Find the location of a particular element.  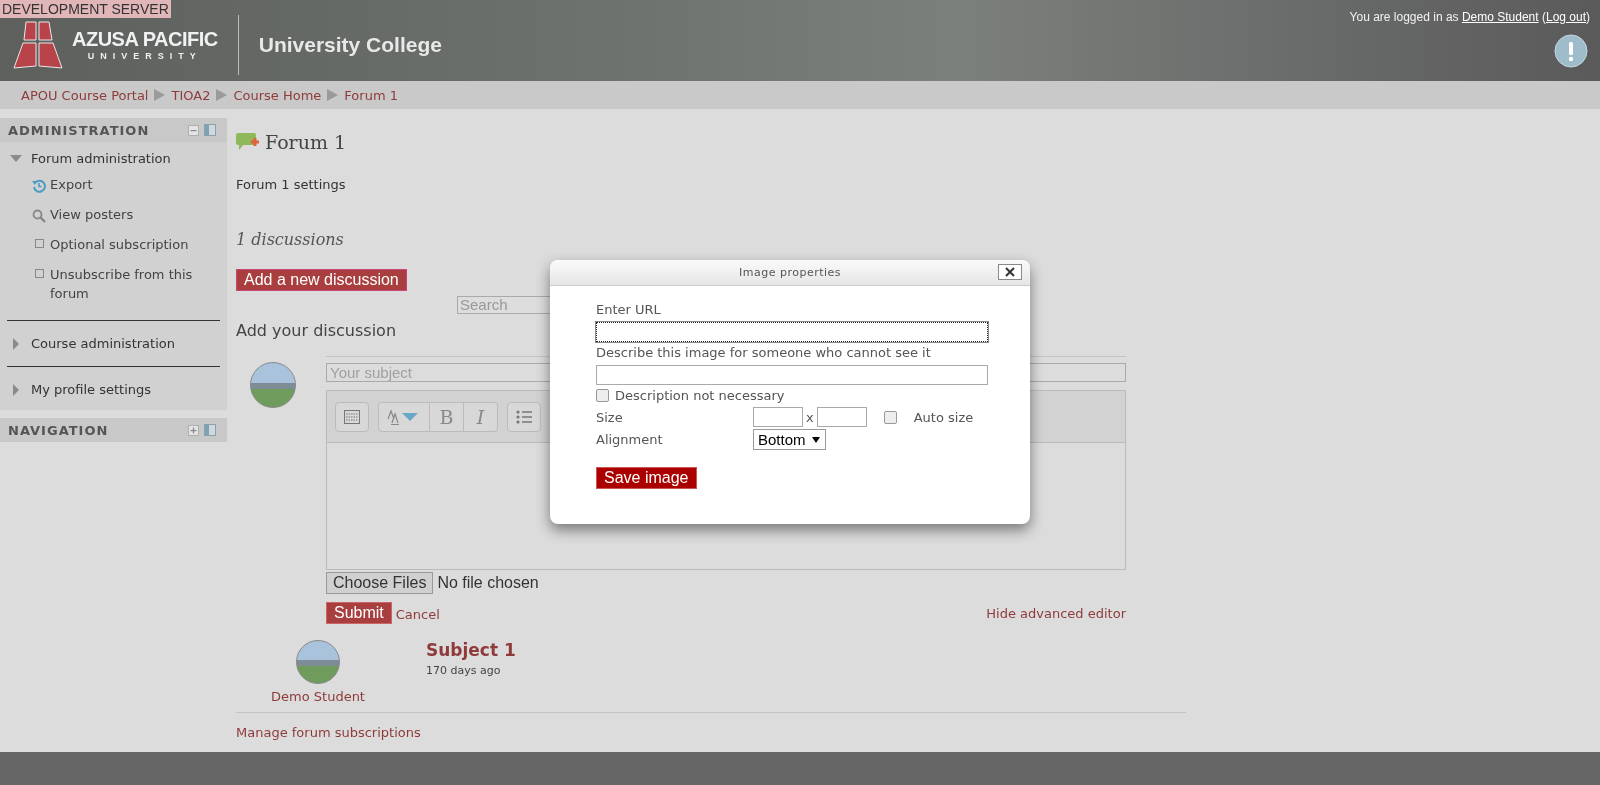

dev-server-label: DEVELOPMENT SERVER is located at coordinates (85, 9).